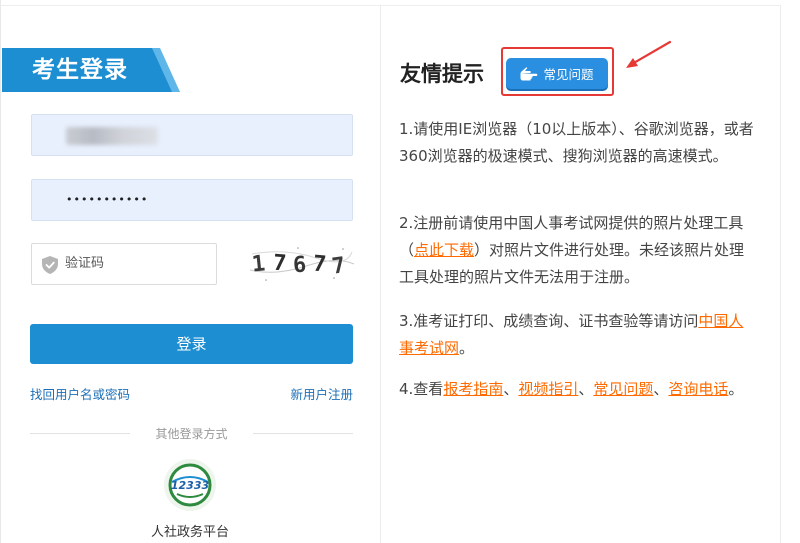 Image resolution: width=800 pixels, height=543 pixels. Describe the element at coordinates (0, 271) in the screenshot. I see `frame-left-border` at that location.